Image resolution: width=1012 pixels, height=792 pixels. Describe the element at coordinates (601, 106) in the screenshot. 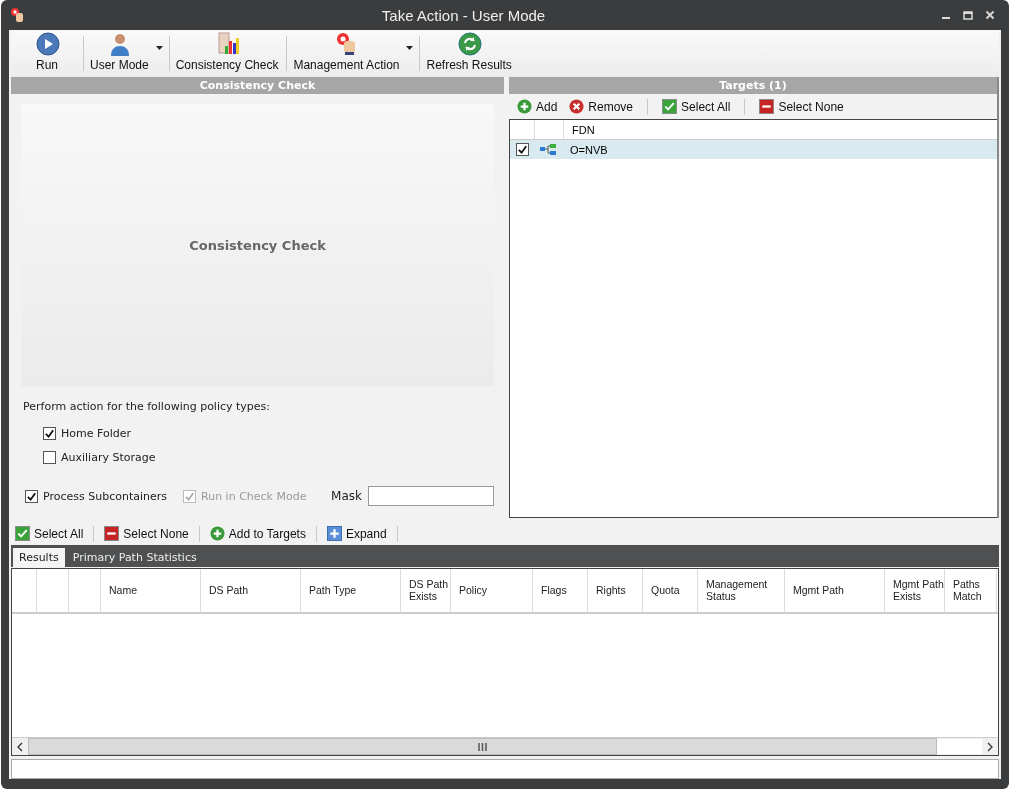

I see `action-button: Remove` at that location.